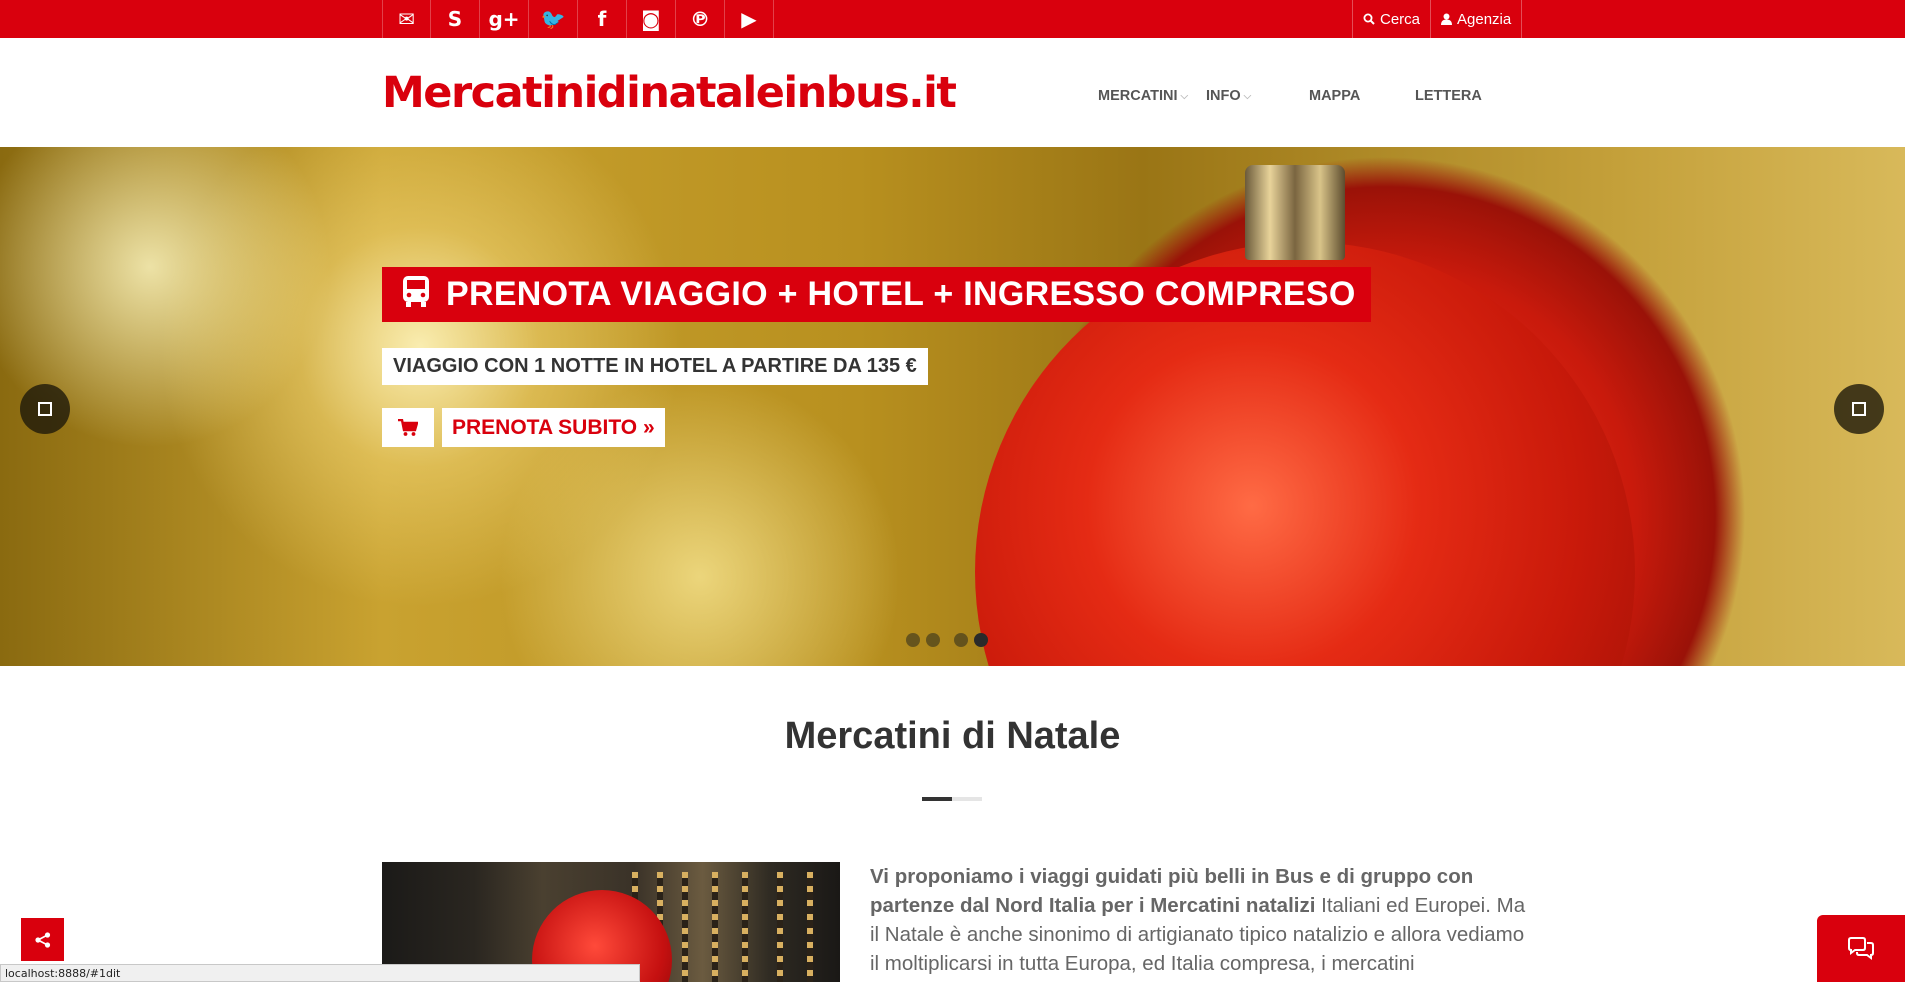 Image resolution: width=1905 pixels, height=982 pixels. Describe the element at coordinates (455, 19) in the screenshot. I see `skype-icon: S` at that location.